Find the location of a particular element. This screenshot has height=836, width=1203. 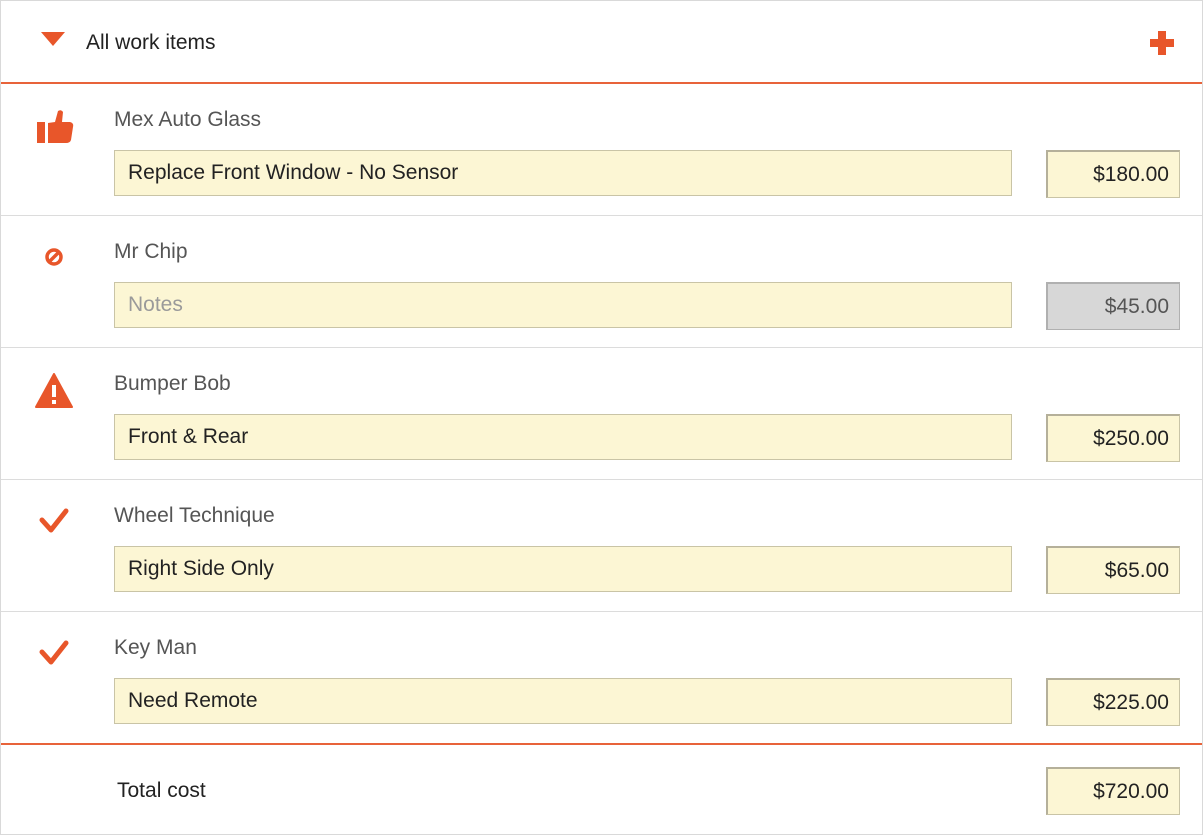

vendor-name: Mex Auto Glass is located at coordinates (188, 119).